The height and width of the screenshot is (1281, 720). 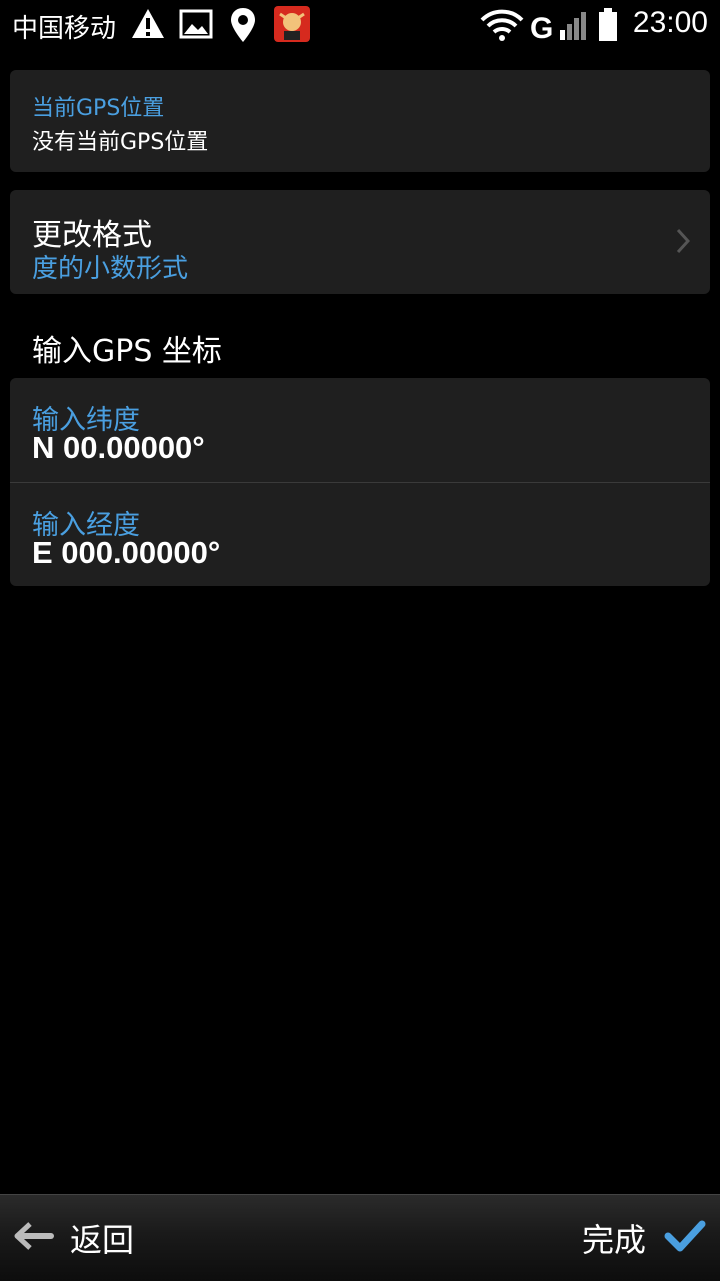 I want to click on chevron-right-icon, so click(x=683, y=243).